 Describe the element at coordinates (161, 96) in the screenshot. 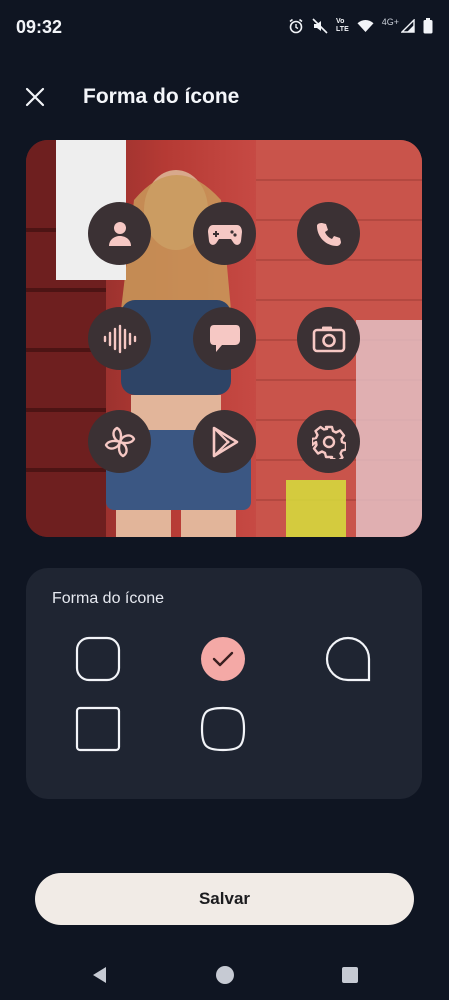

I see `page-title: Forma do ícone` at that location.